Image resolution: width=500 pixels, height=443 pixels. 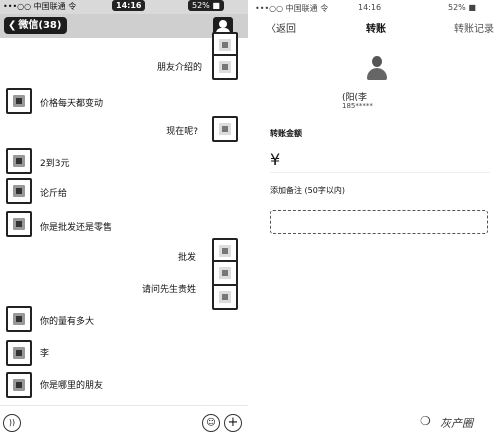 What do you see at coordinates (53, 192) in the screenshot?
I see `message-bubble: 论斤给` at bounding box center [53, 192].